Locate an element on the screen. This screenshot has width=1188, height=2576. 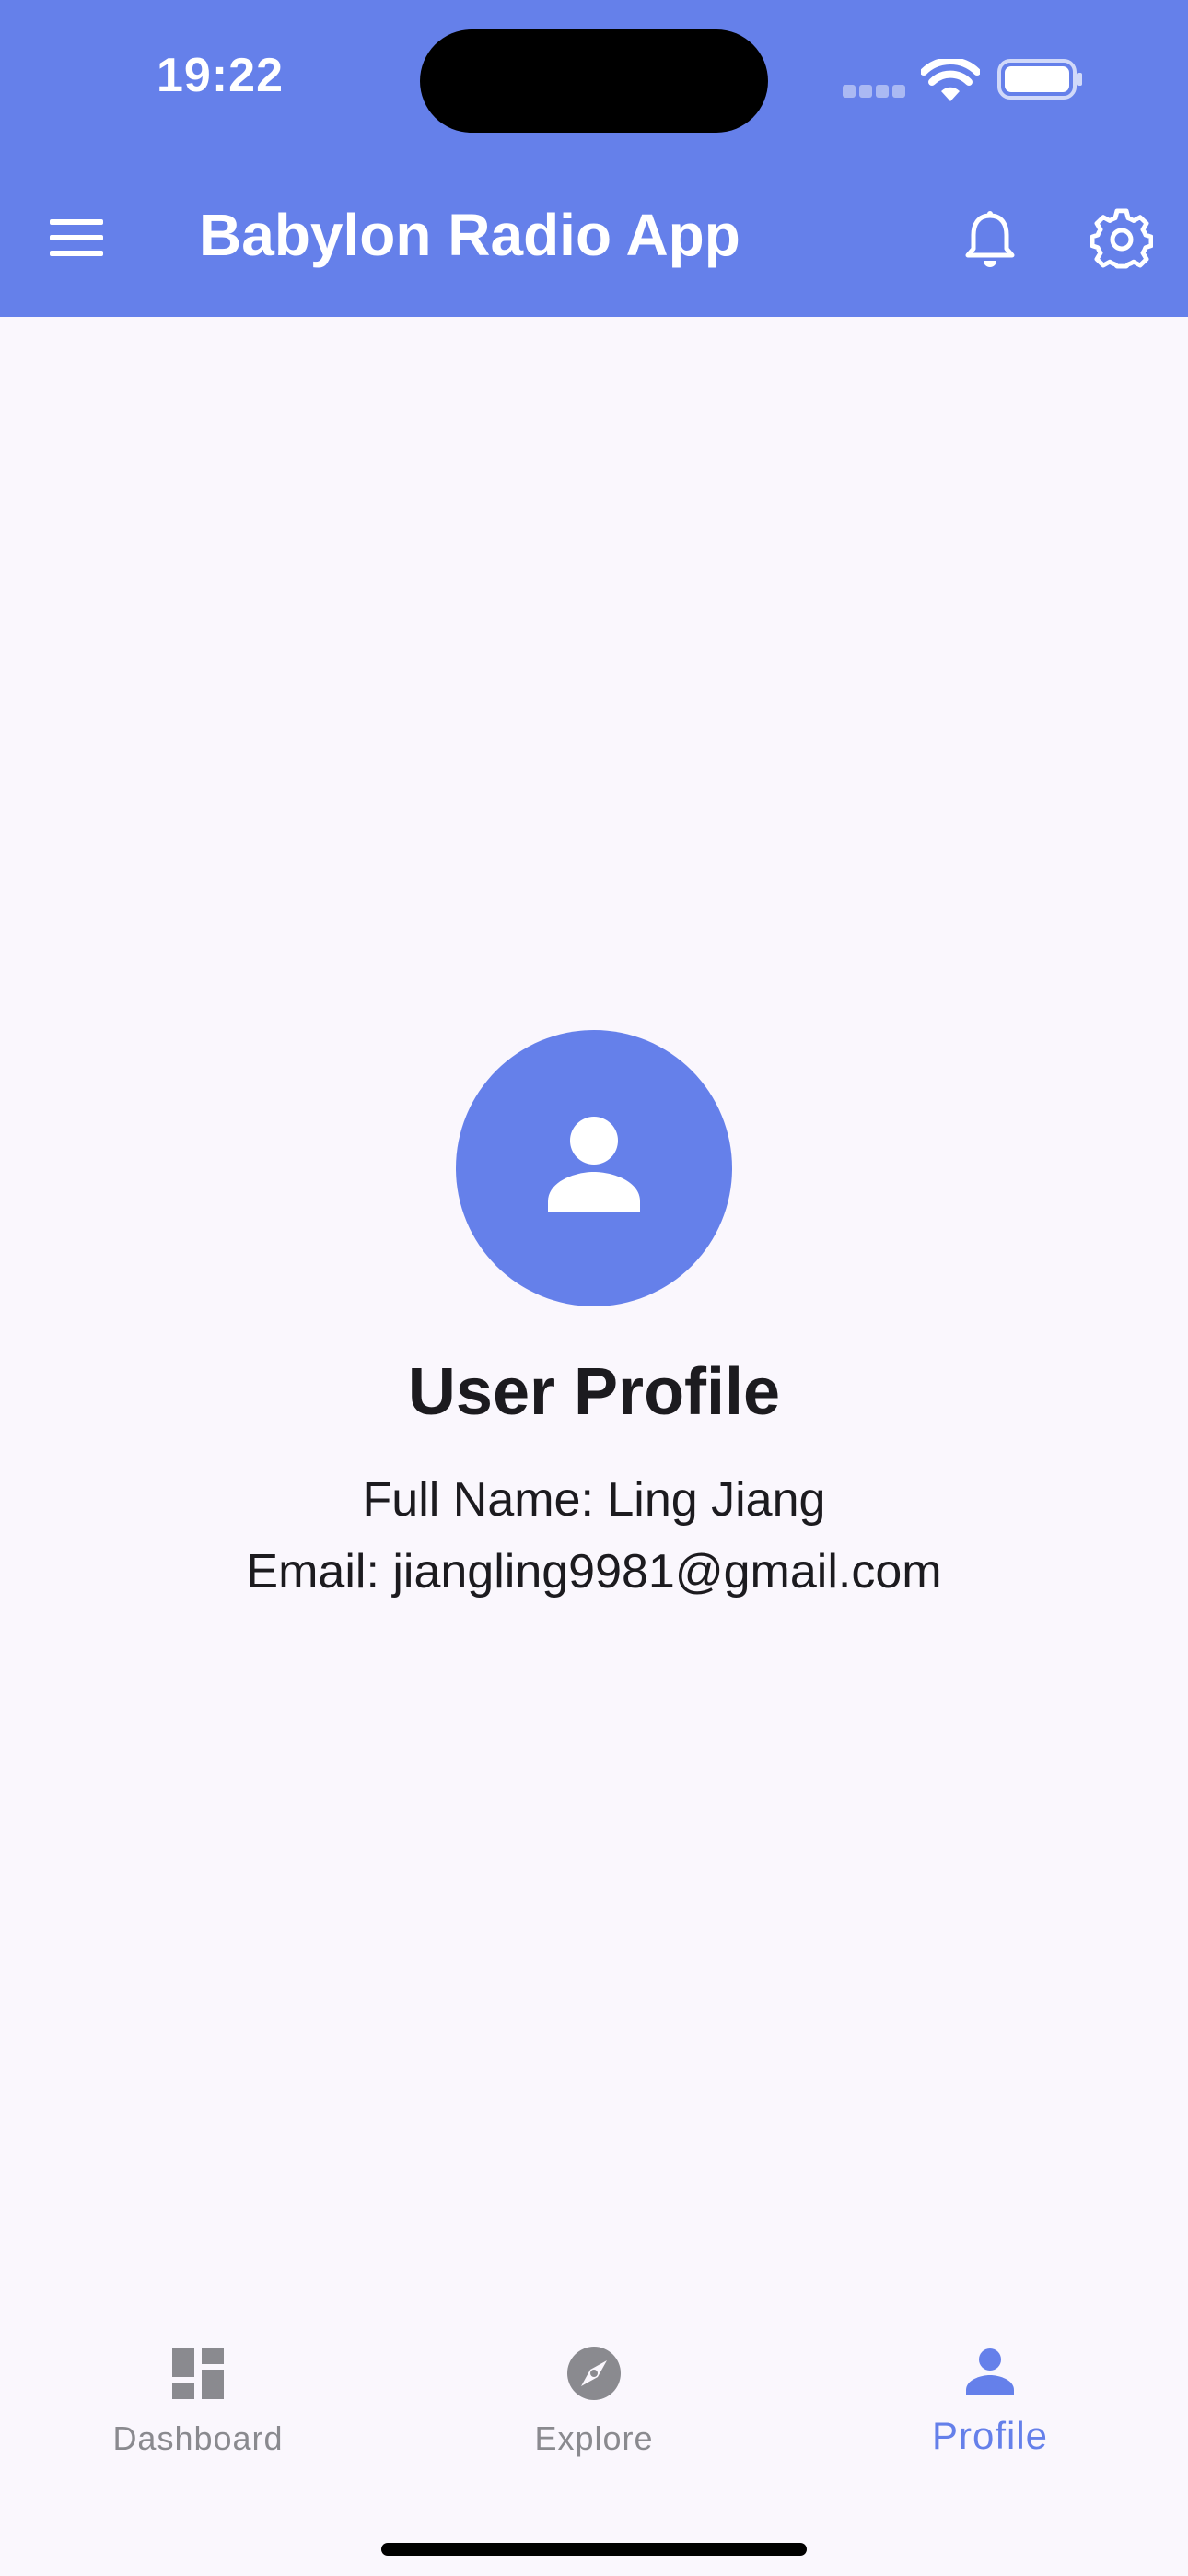
notifications-button is located at coordinates (990, 240).